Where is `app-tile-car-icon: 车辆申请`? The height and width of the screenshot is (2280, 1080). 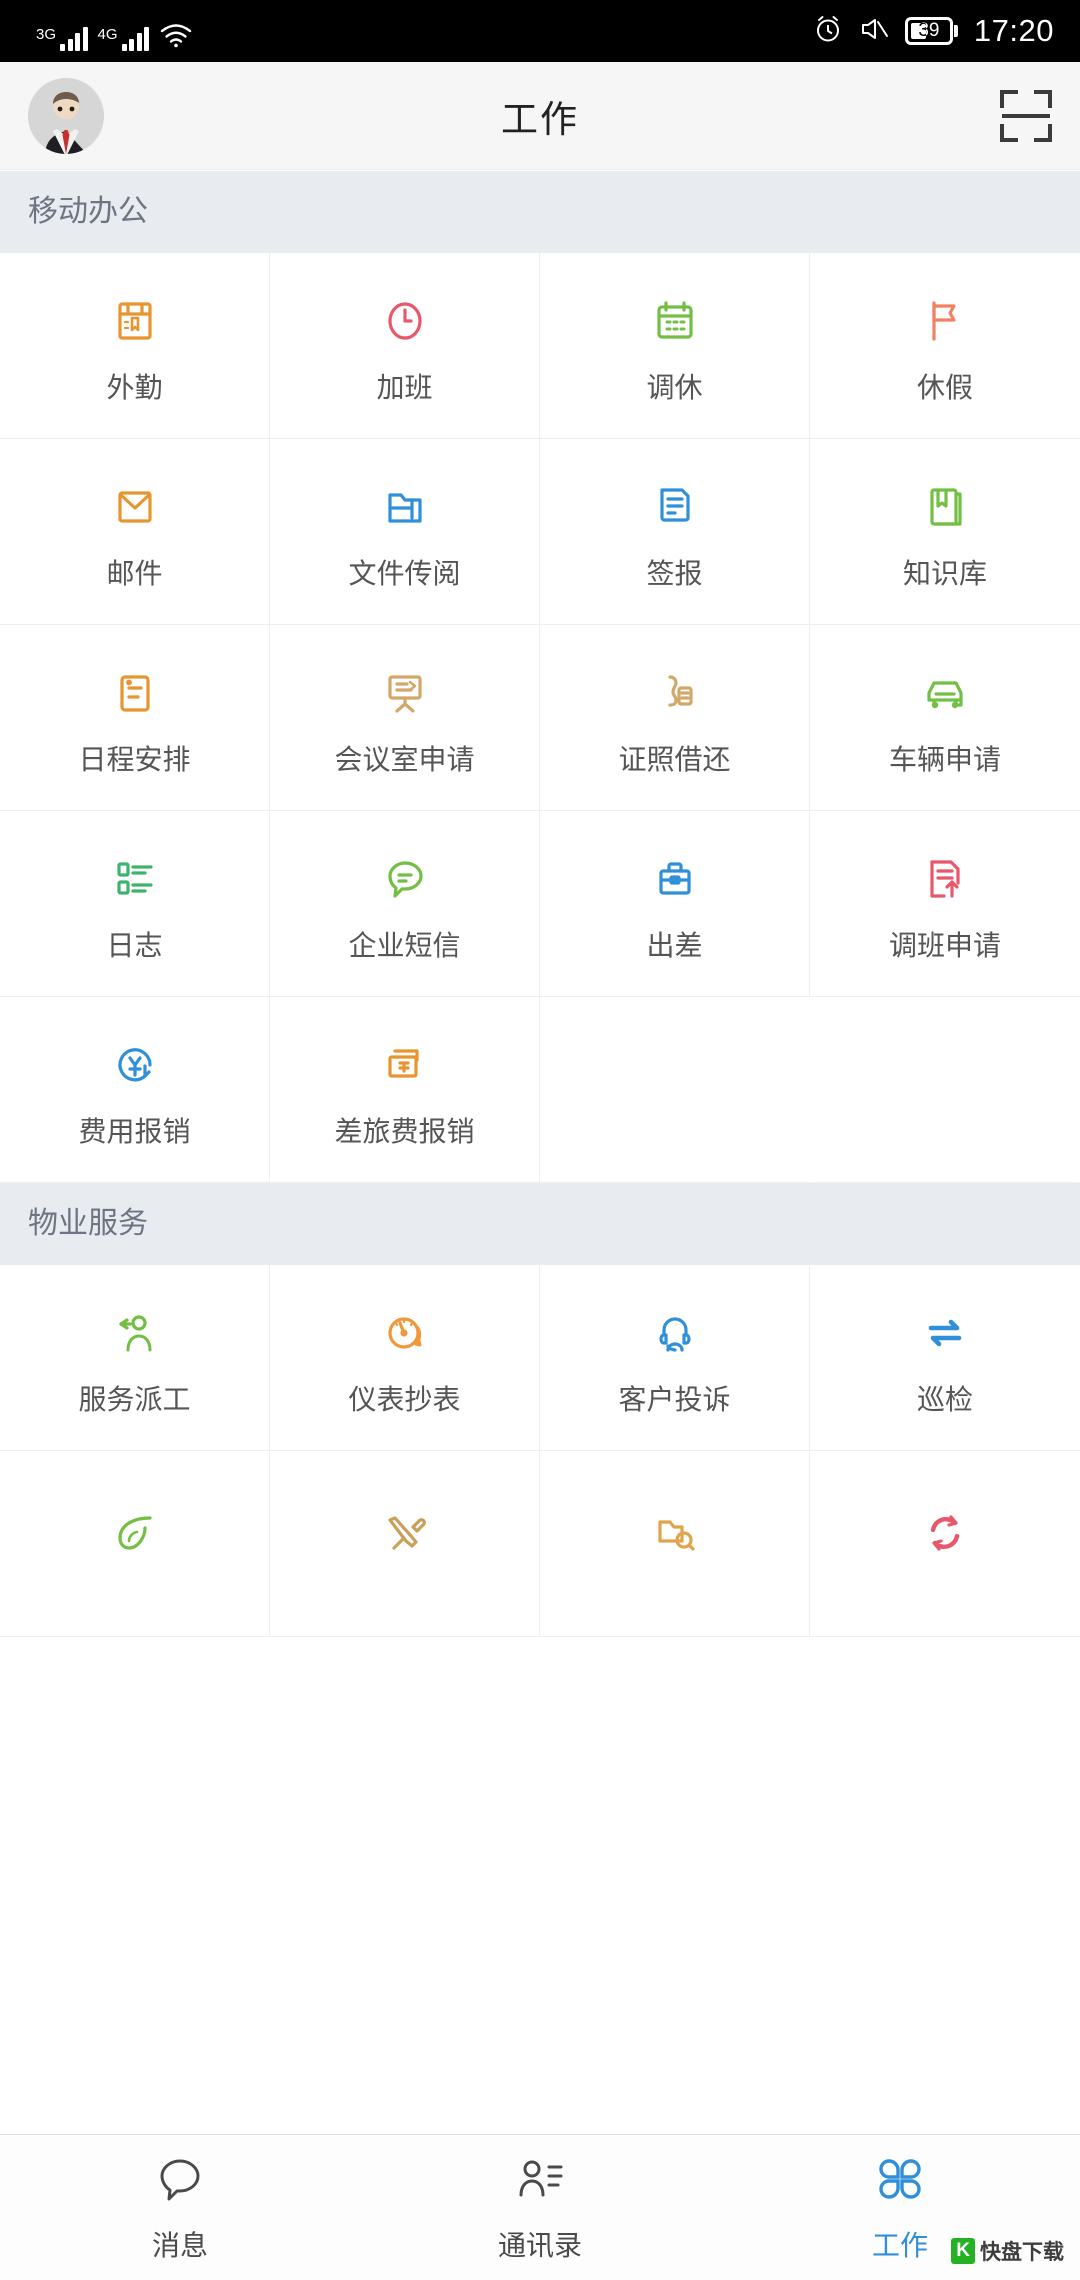
app-tile-car-icon: 车辆申请 is located at coordinates (945, 718).